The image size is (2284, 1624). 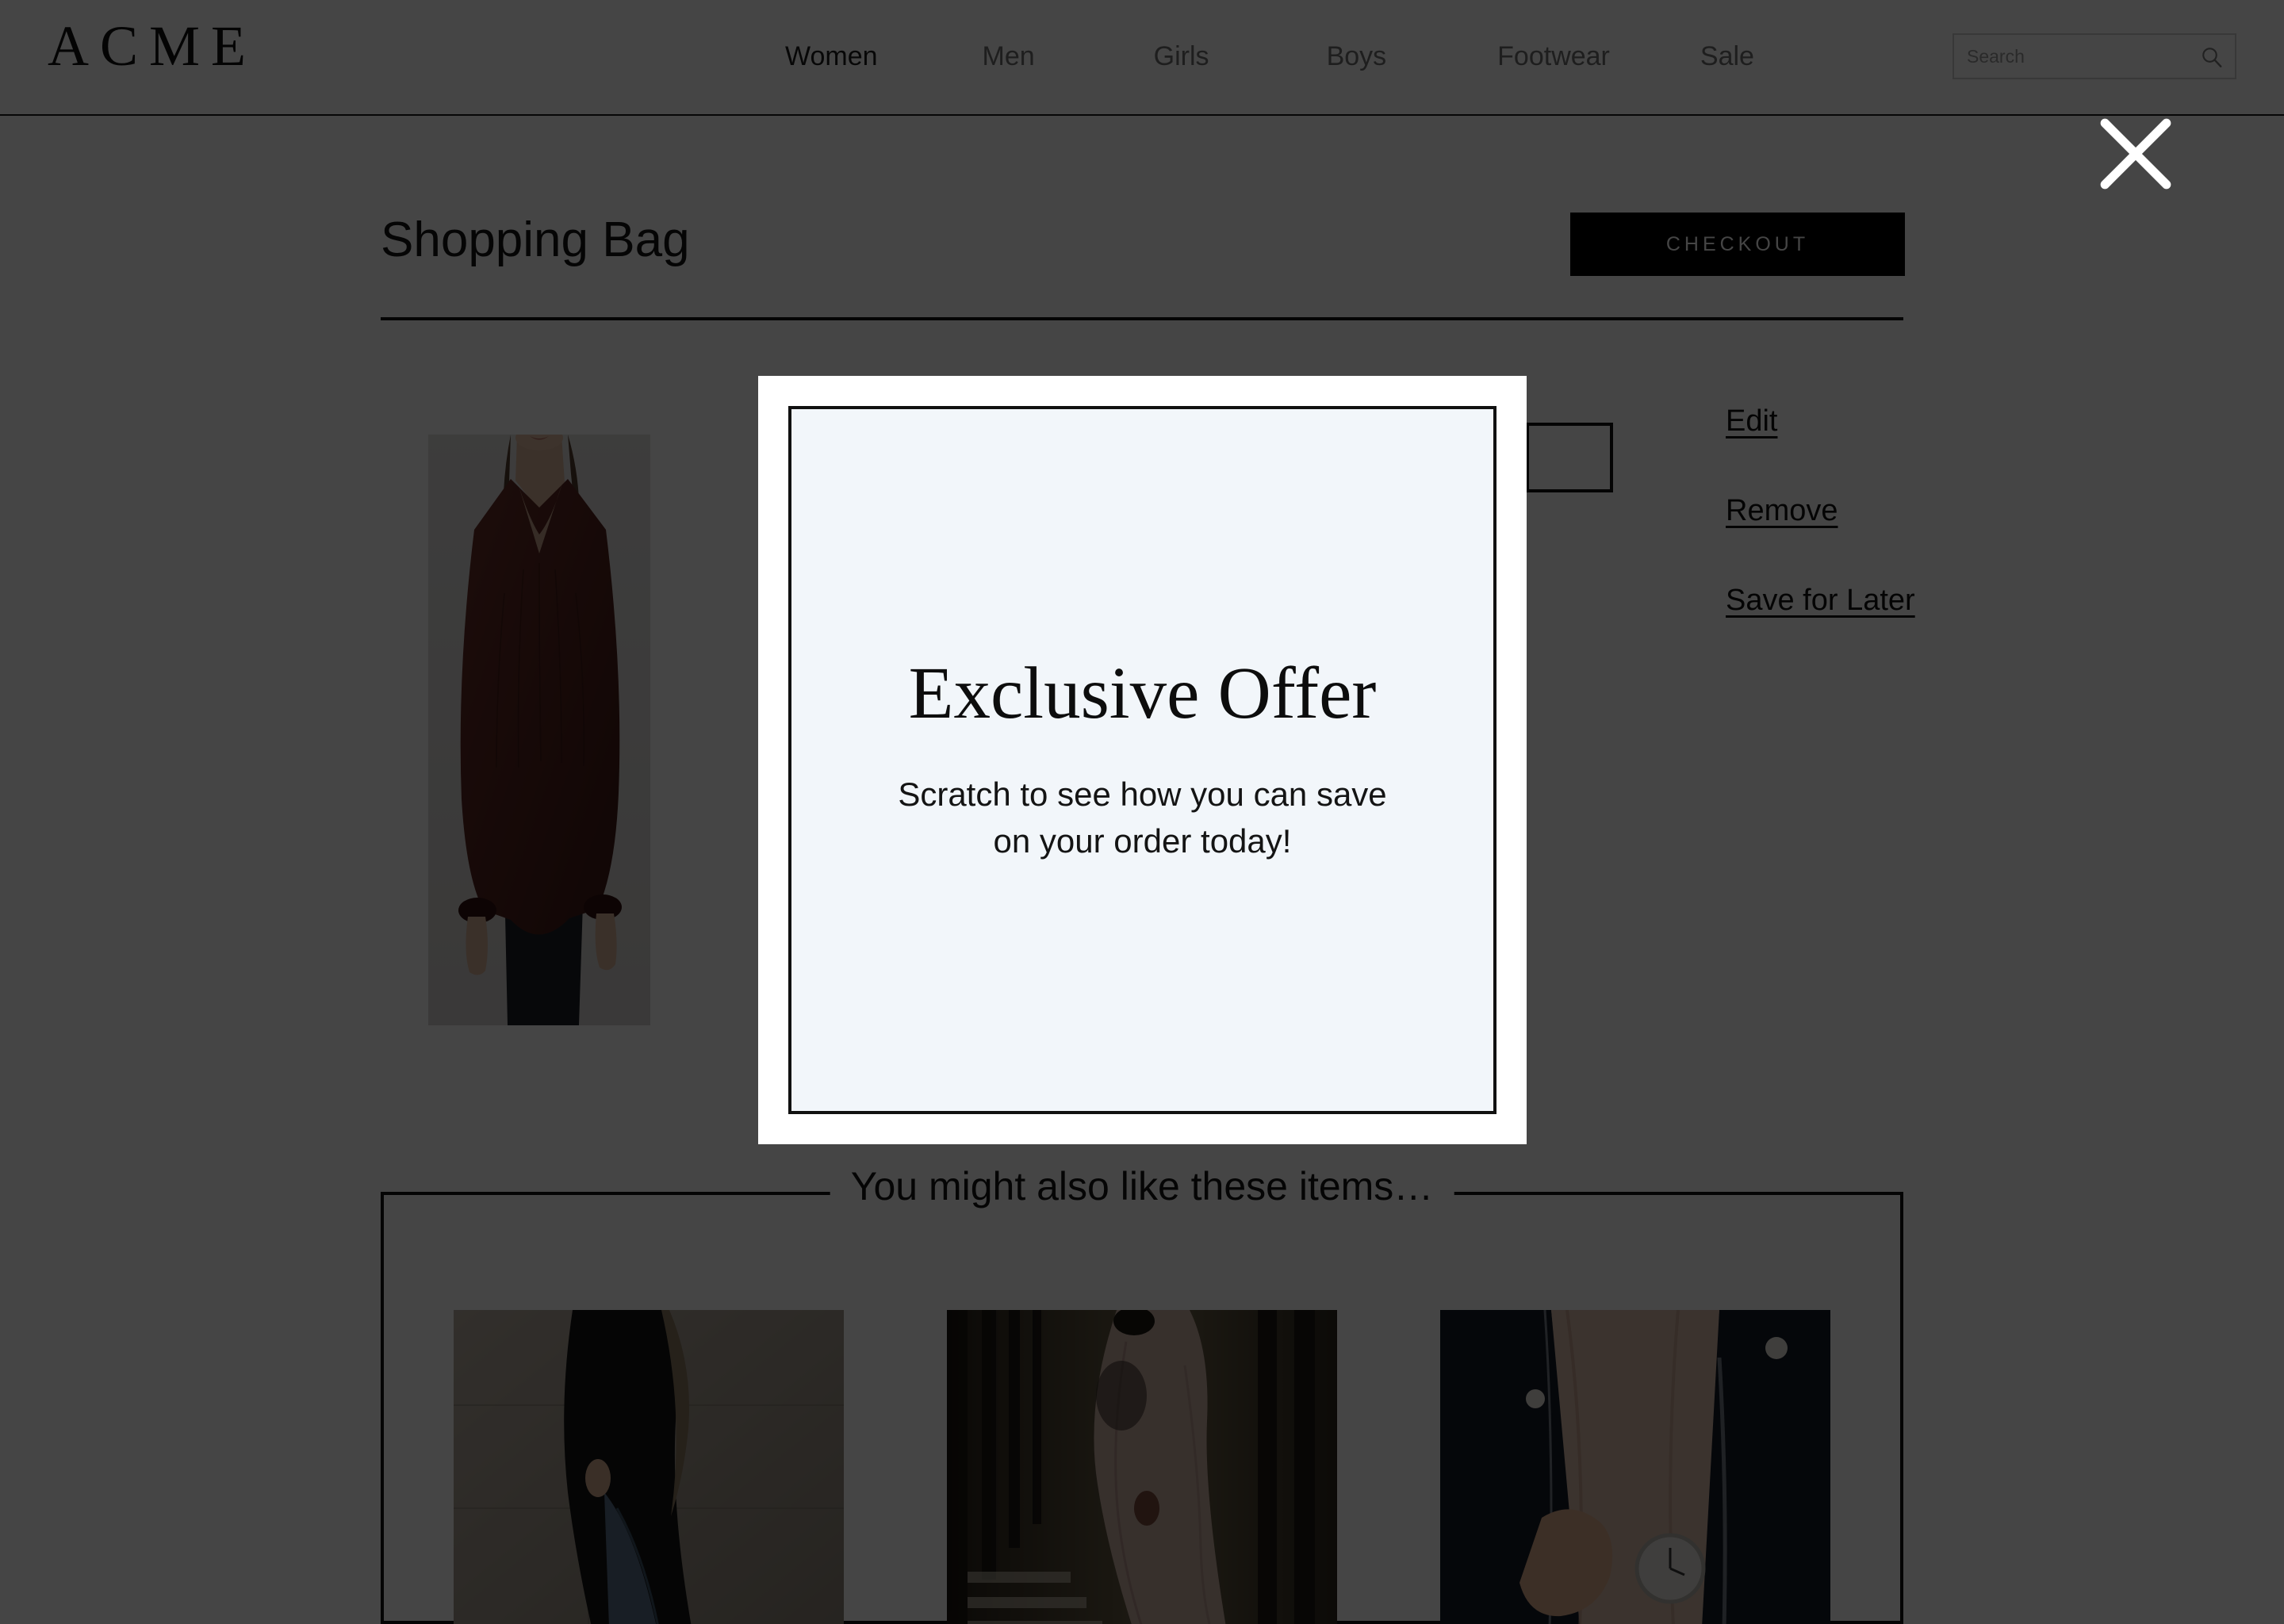 I want to click on close-button, so click(x=2135, y=153).